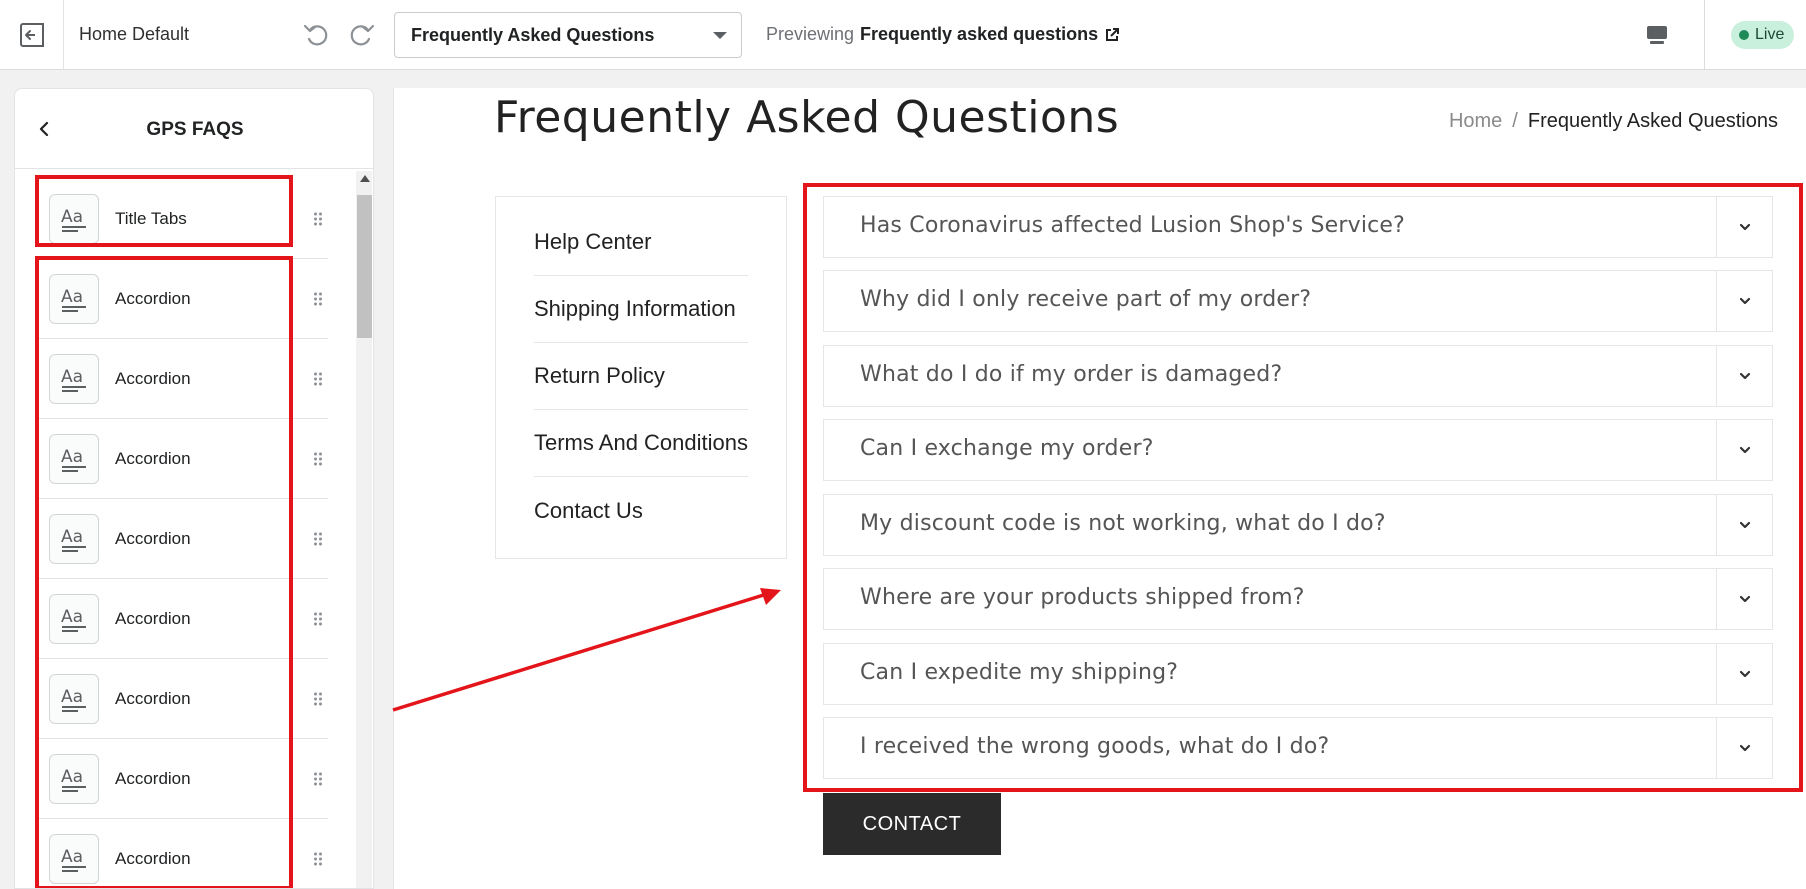 The height and width of the screenshot is (889, 1806). I want to click on panel-header: GPS FAQS, so click(194, 129).